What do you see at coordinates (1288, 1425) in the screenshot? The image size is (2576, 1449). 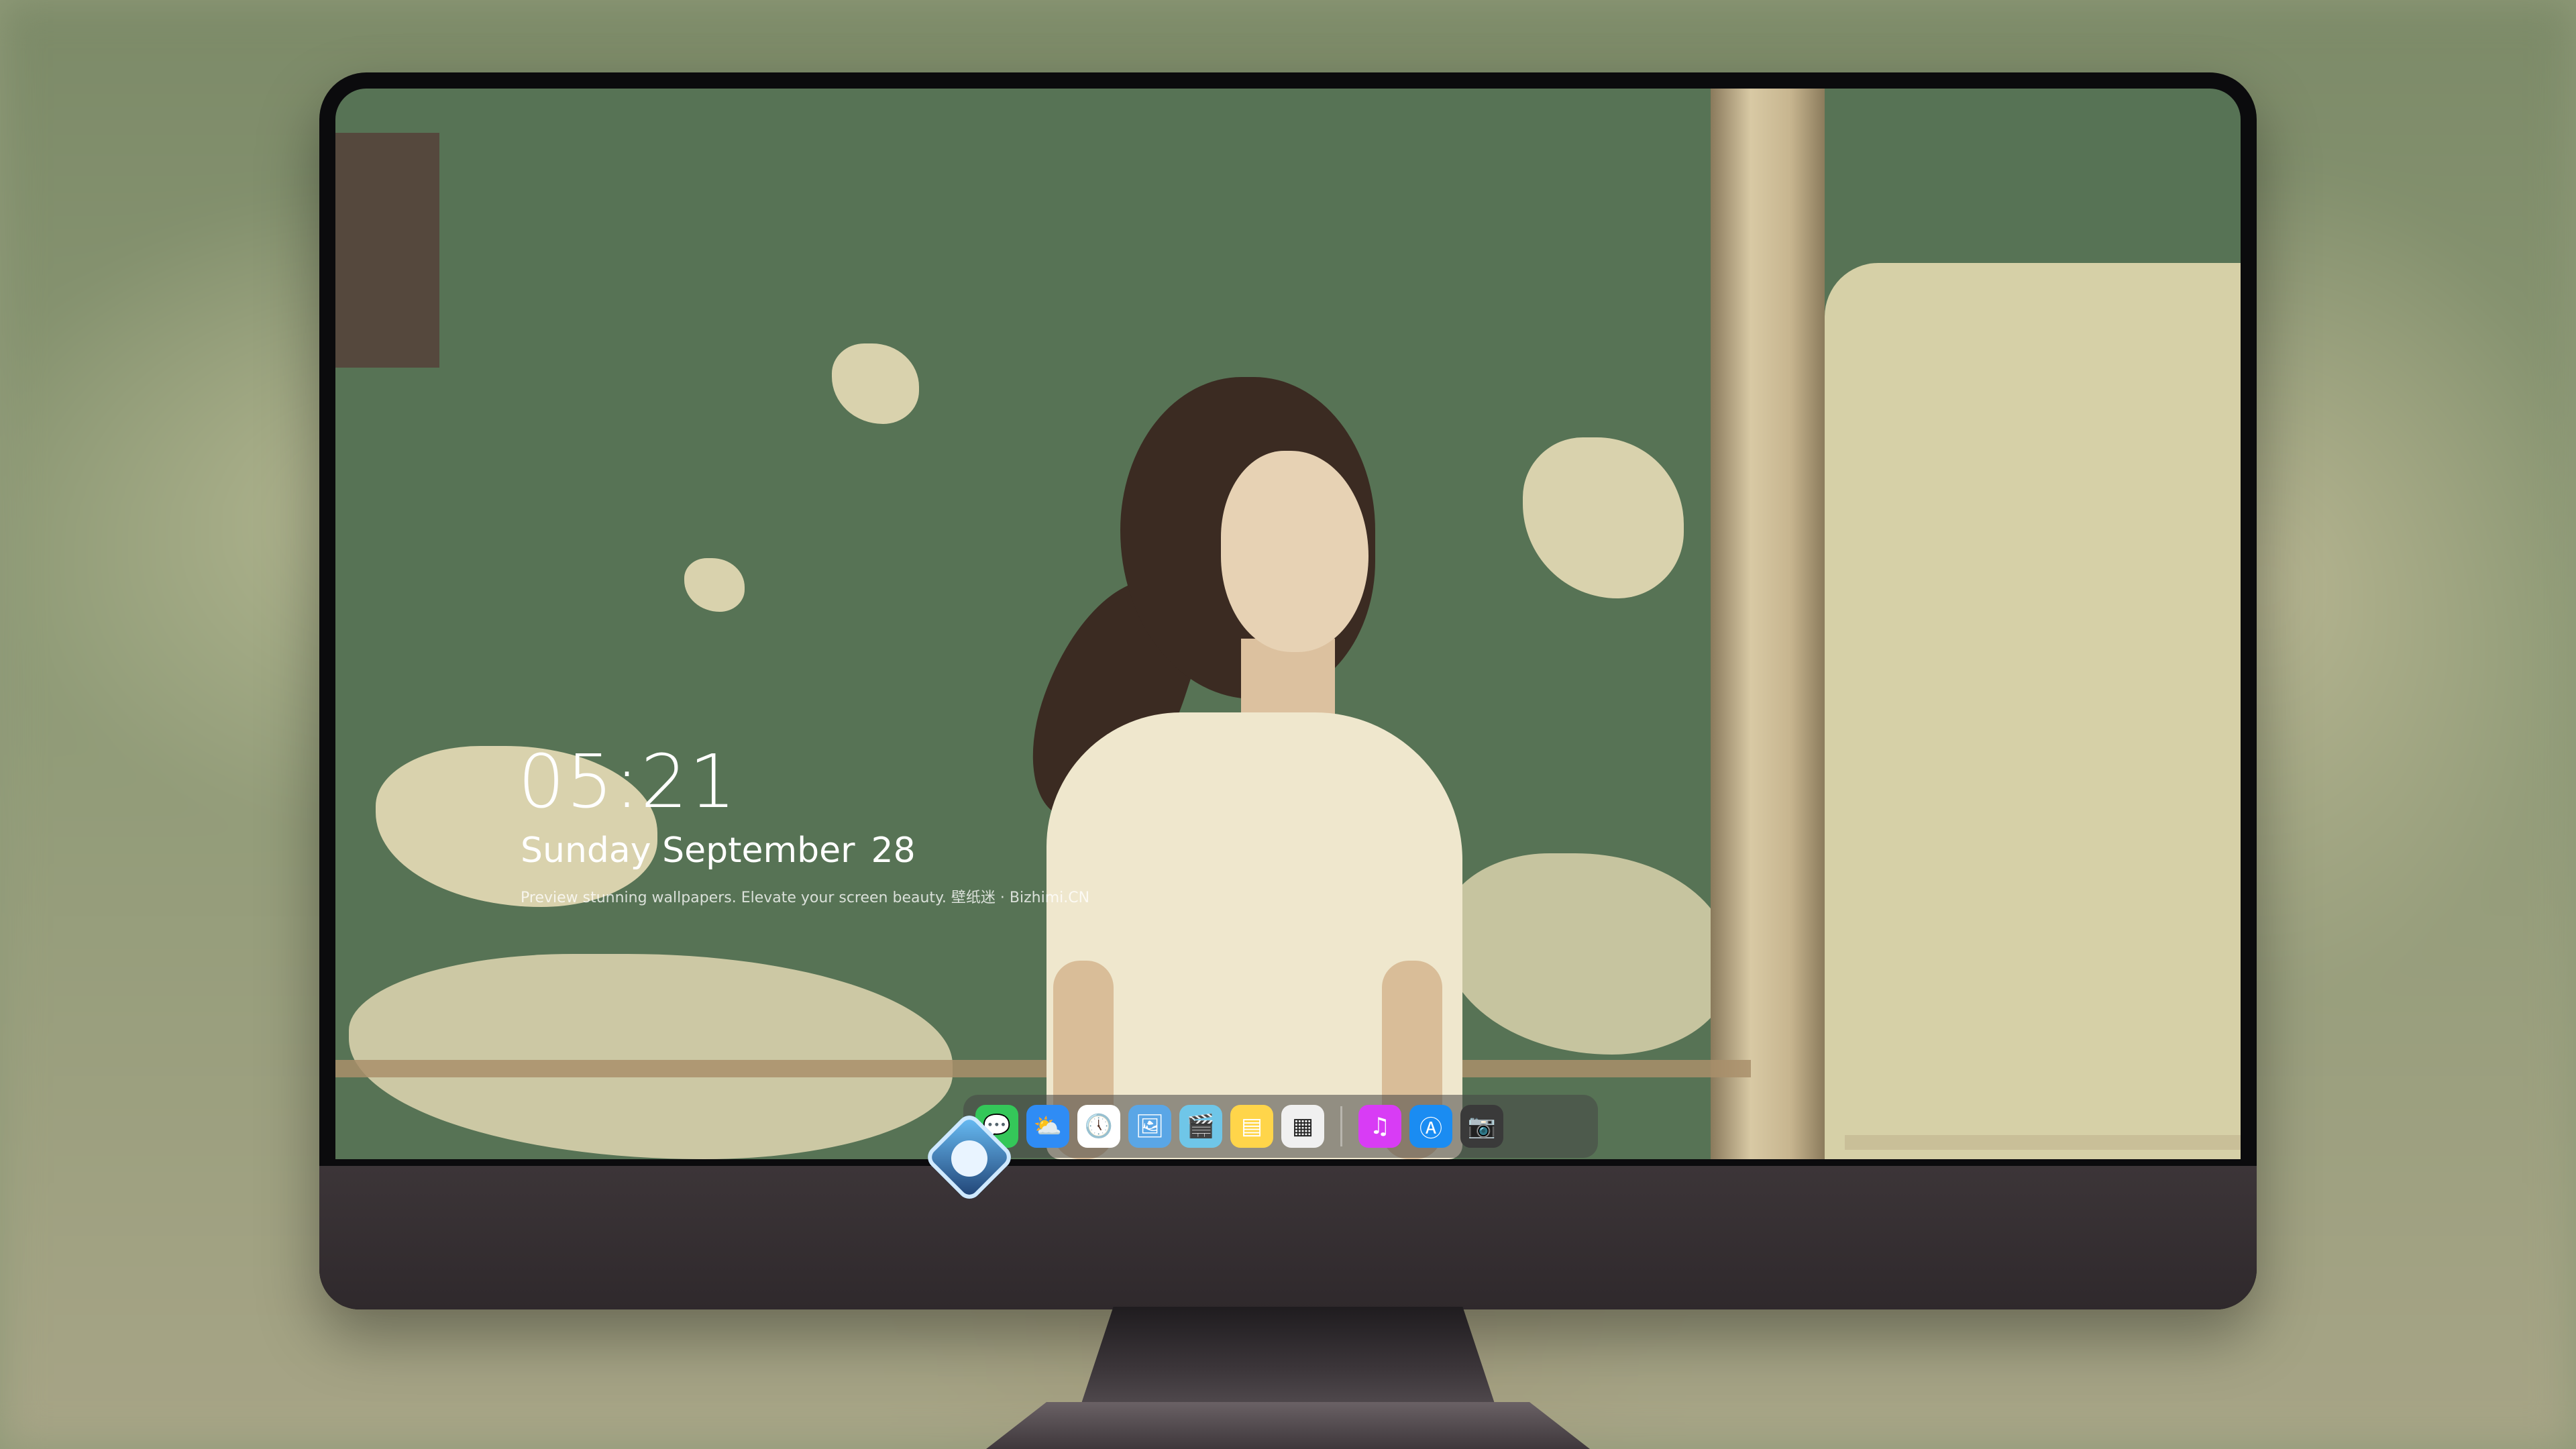 I see `monitor-stand-base` at bounding box center [1288, 1425].